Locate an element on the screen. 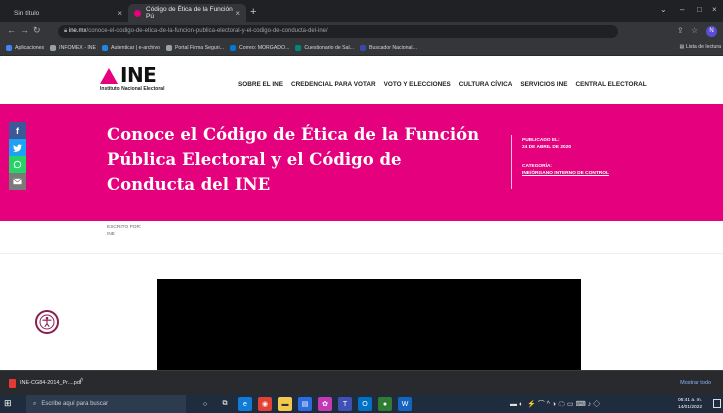 This screenshot has height=413, width=723. taskbar-clock: 06:41 a. m. 14/01/2022 is located at coordinates (690, 404).